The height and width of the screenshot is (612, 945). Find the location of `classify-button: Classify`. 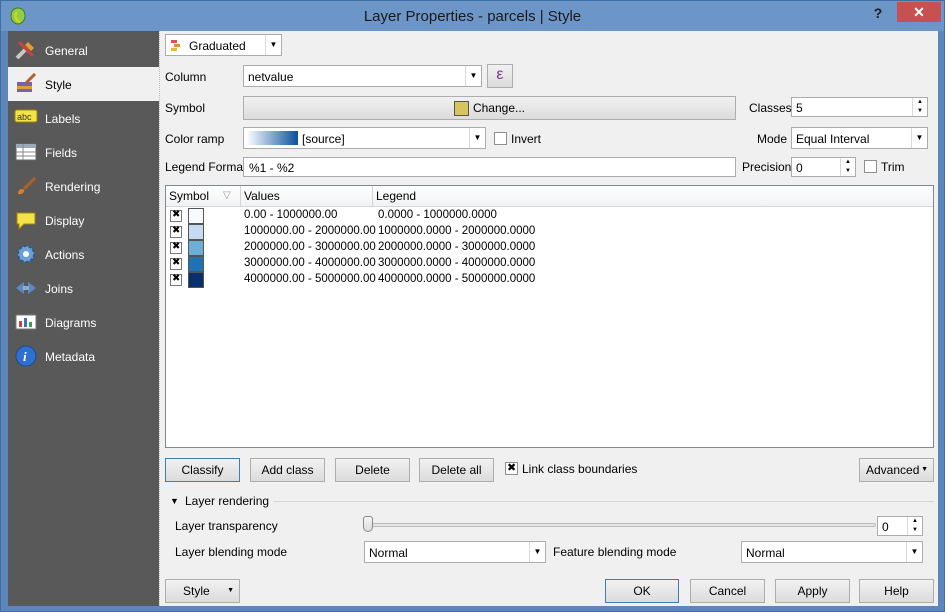

classify-button: Classify is located at coordinates (202, 470).